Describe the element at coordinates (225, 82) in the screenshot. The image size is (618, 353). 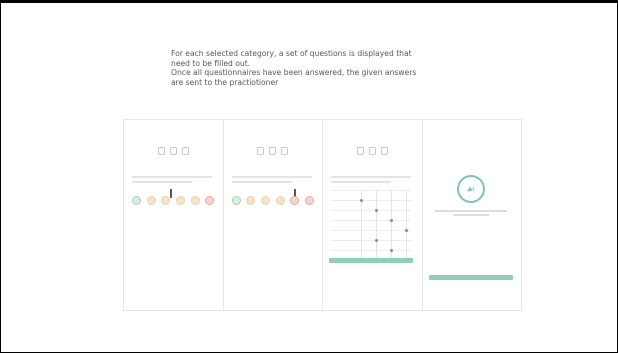
I see `description-line-4: are sent to the practiotioner` at that location.